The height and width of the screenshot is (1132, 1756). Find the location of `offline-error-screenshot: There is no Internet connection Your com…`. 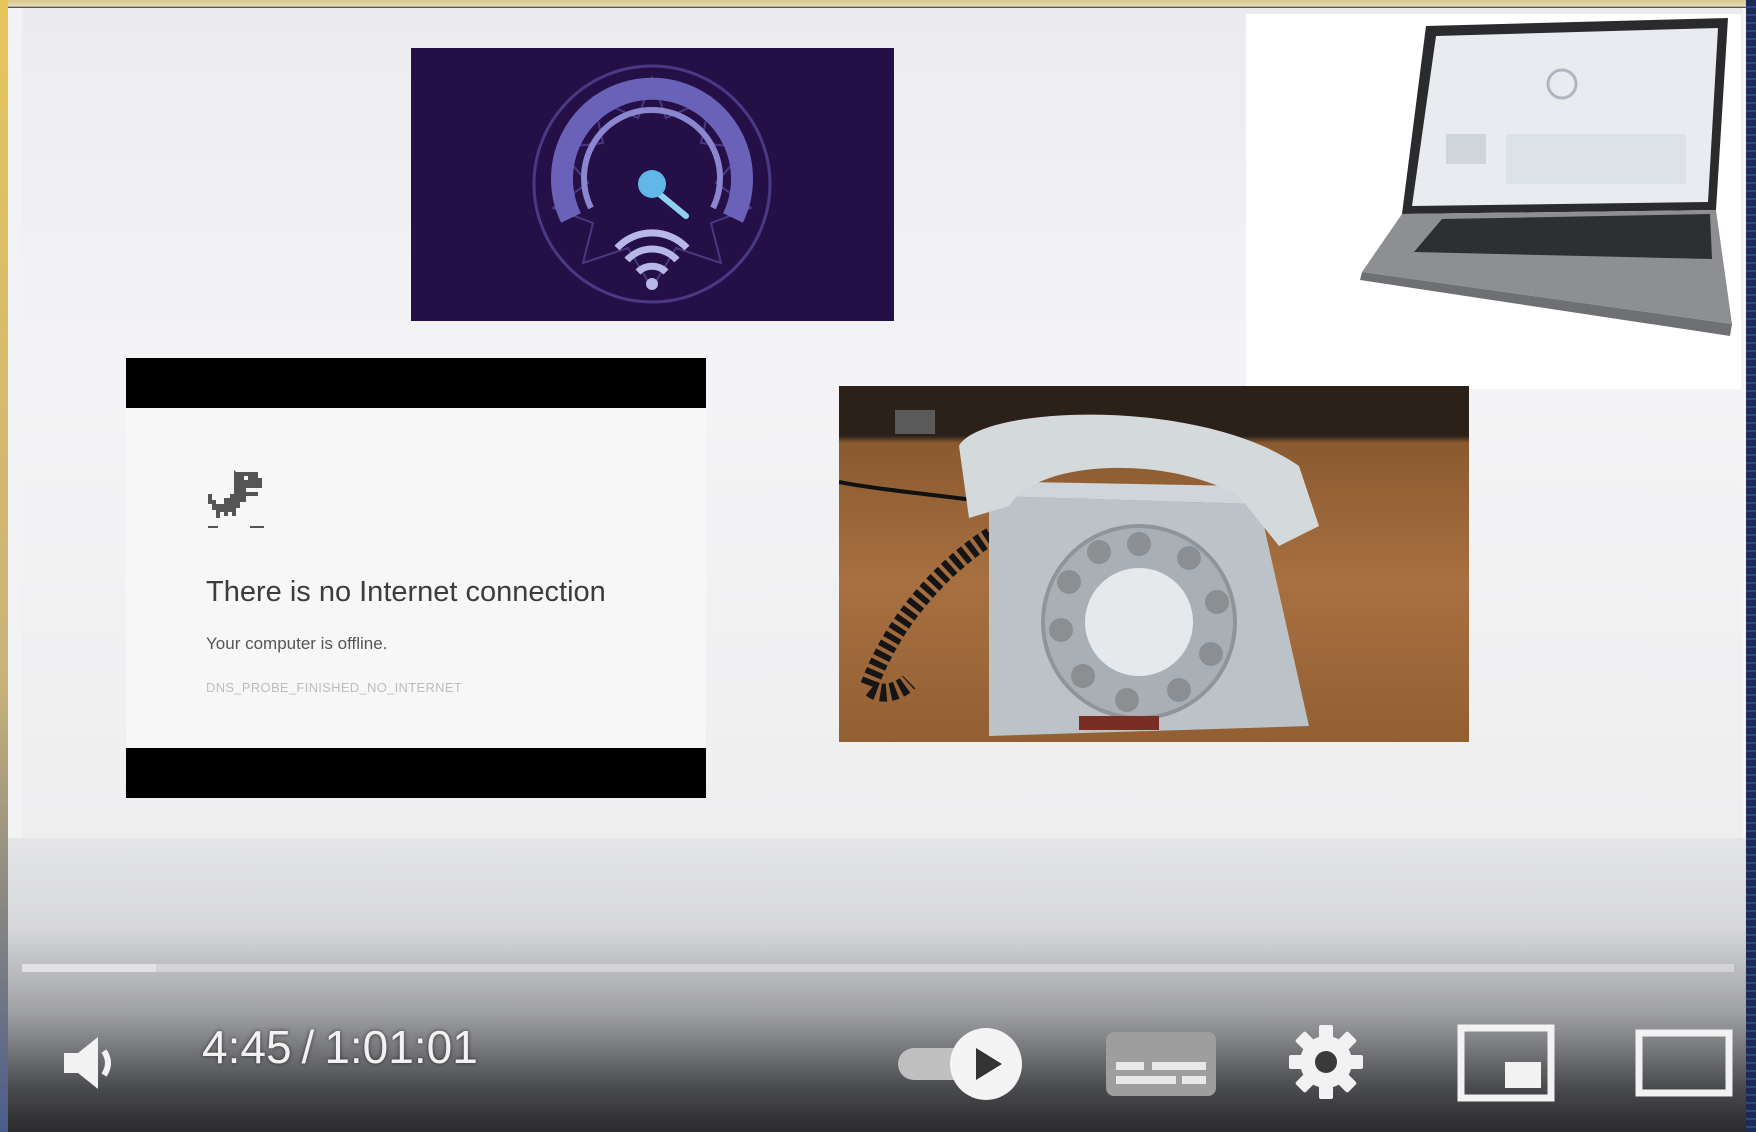

offline-error-screenshot: There is no Internet connection Your com… is located at coordinates (416, 578).